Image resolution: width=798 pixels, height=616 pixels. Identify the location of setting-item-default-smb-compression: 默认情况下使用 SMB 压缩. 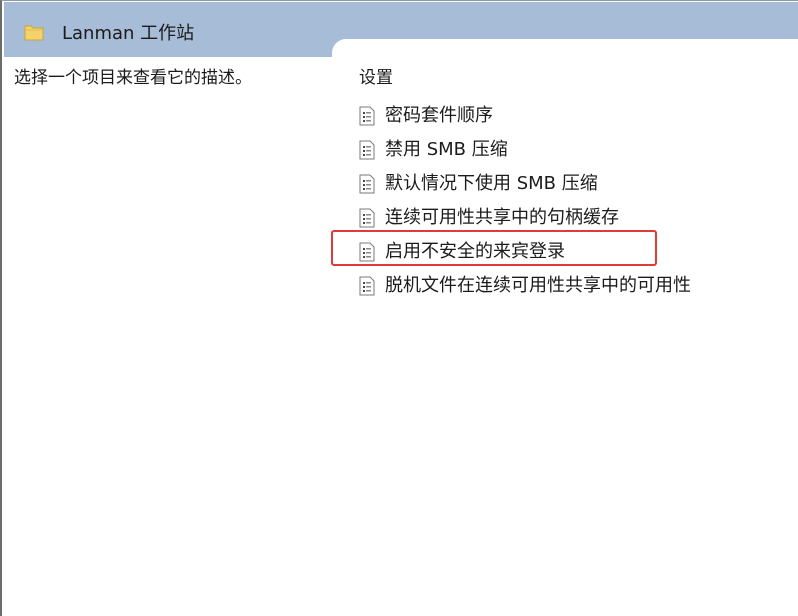
(524, 184).